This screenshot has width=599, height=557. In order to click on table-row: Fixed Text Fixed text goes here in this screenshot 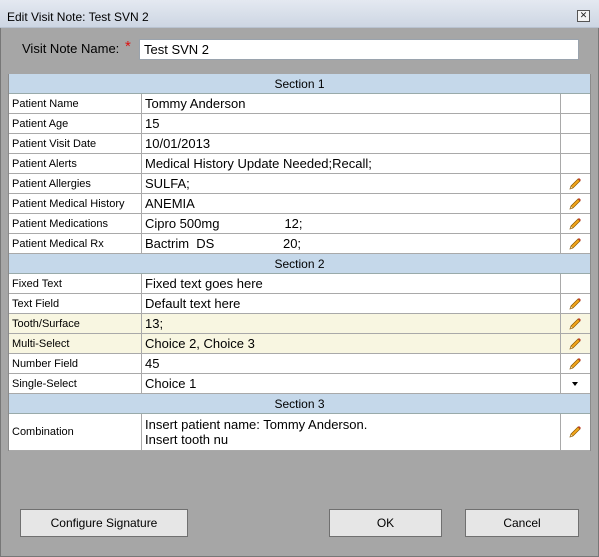, I will do `click(299, 284)`.